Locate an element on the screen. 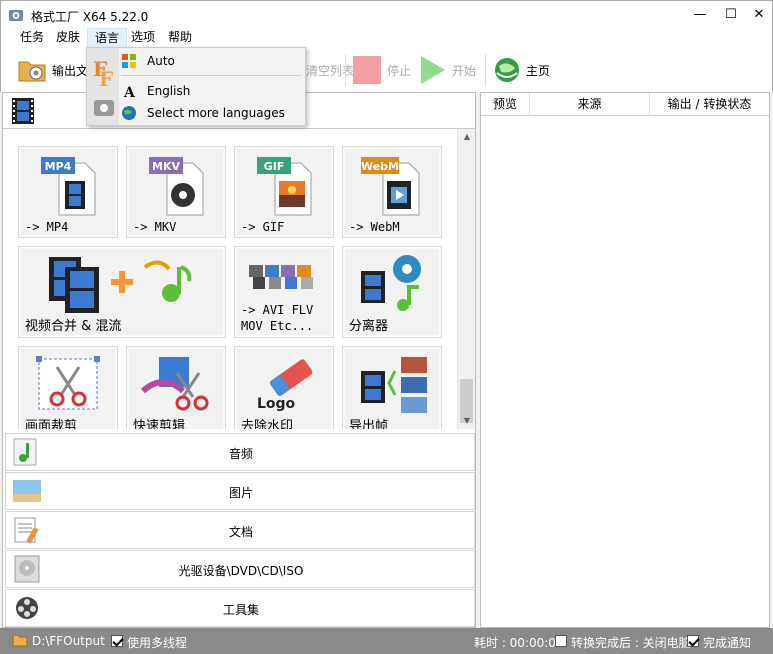 The image size is (773, 654). menu-side-banner: F F is located at coordinates (103, 86).